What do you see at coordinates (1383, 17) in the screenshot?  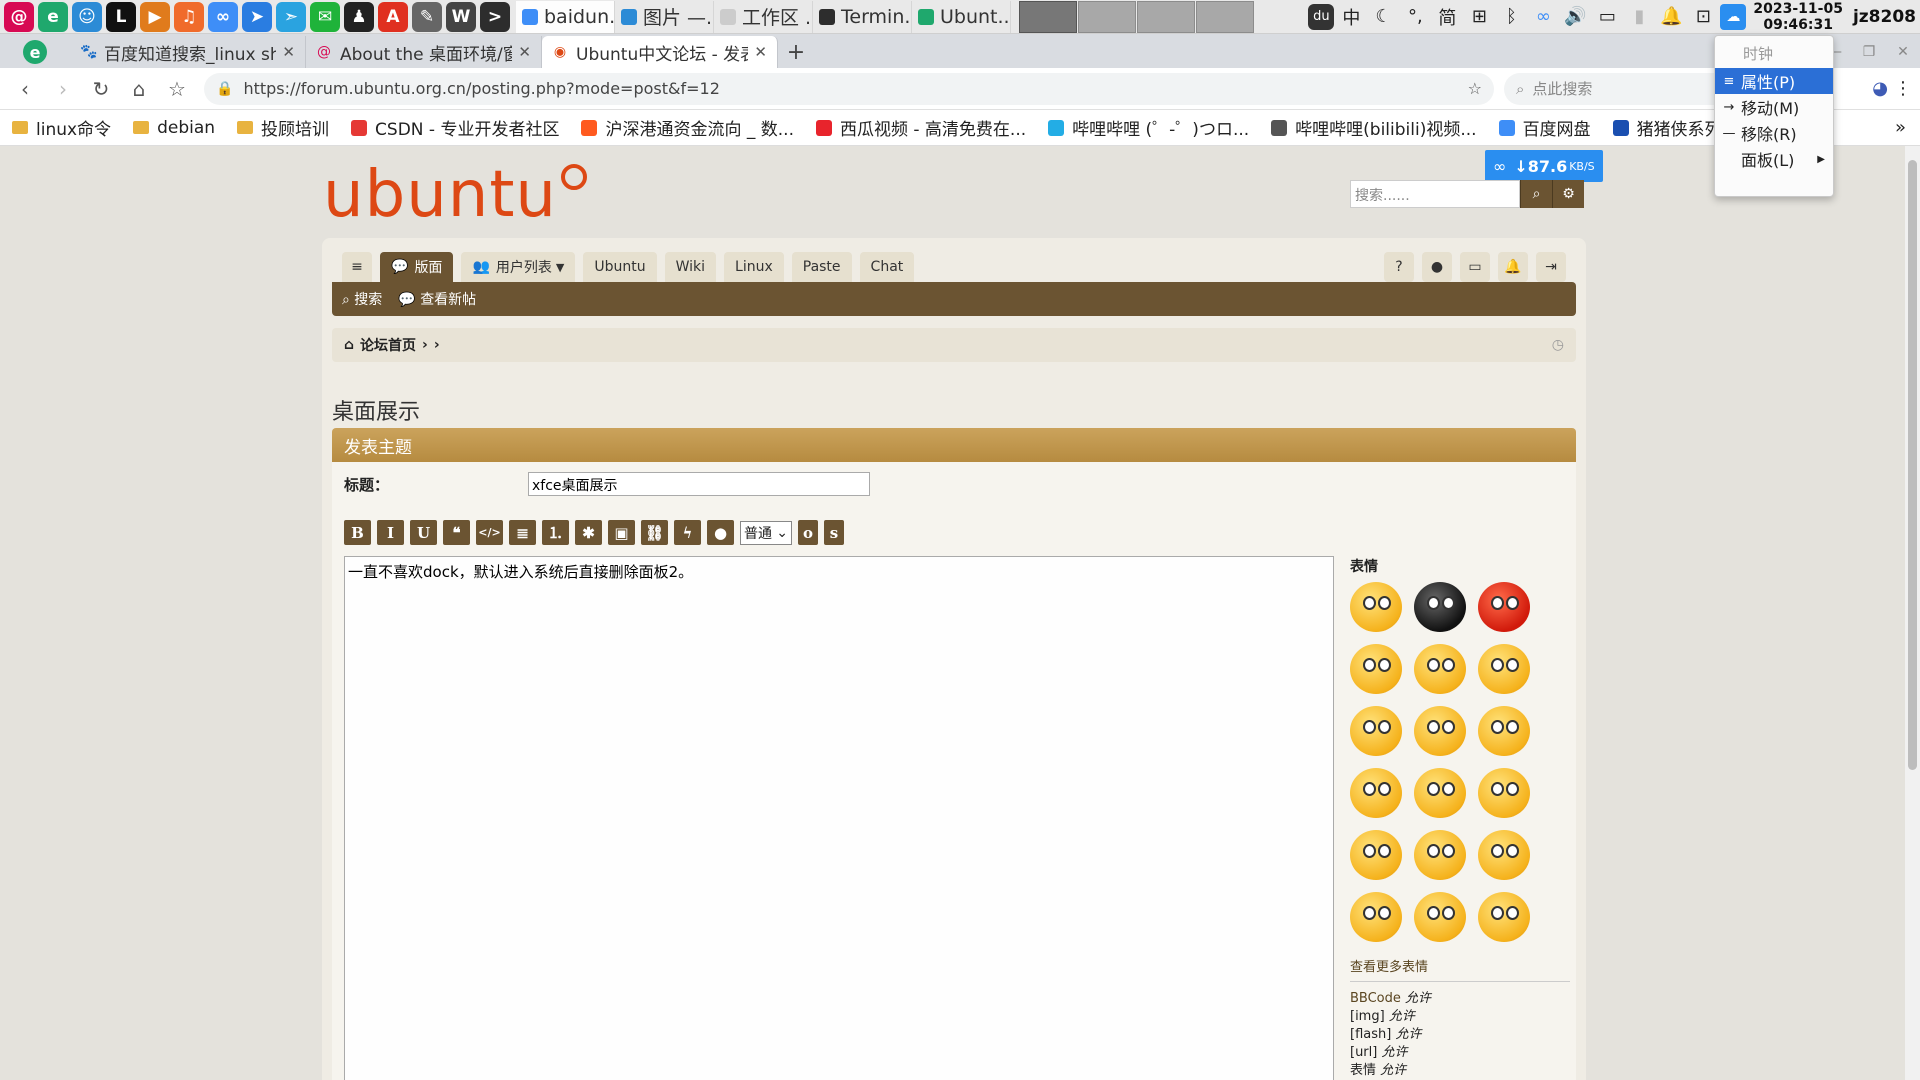 I see `moon-icon: ☾` at bounding box center [1383, 17].